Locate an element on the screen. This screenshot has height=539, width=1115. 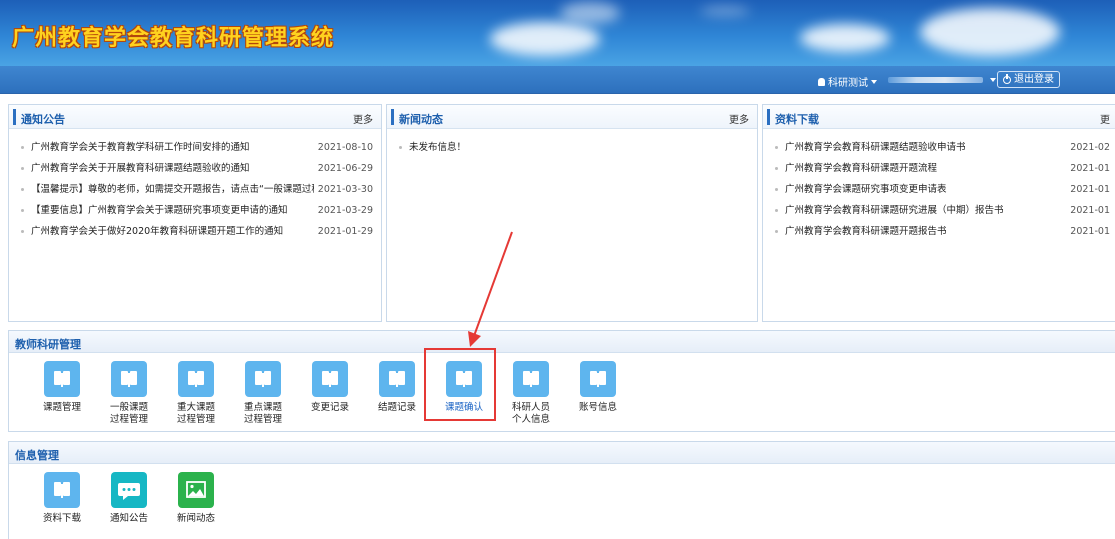
tile-major-topic-process: 重大课题 过程管理 is located at coordinates (196, 393).